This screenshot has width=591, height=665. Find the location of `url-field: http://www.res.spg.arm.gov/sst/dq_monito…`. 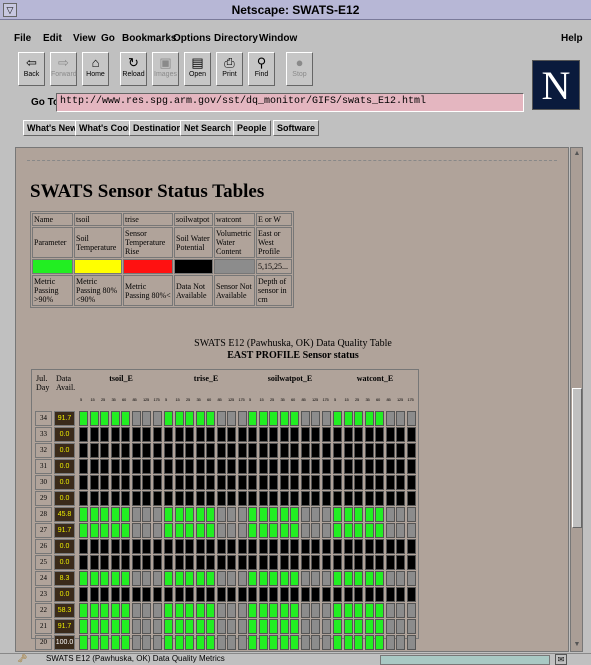

url-field: http://www.res.spg.arm.gov/sst/dq_monito… is located at coordinates (290, 102).